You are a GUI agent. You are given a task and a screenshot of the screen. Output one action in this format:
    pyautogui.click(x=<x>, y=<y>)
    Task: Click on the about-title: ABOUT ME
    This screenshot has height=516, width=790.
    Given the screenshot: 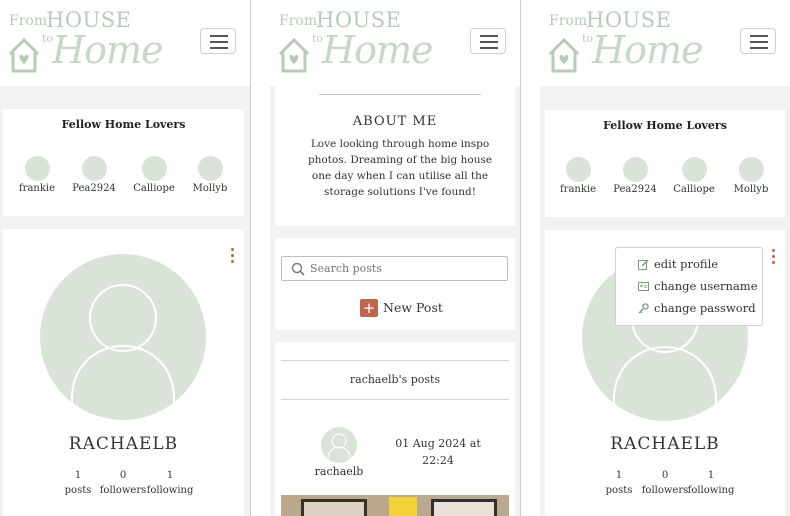 What is the action you would take?
    pyautogui.click(x=395, y=121)
    